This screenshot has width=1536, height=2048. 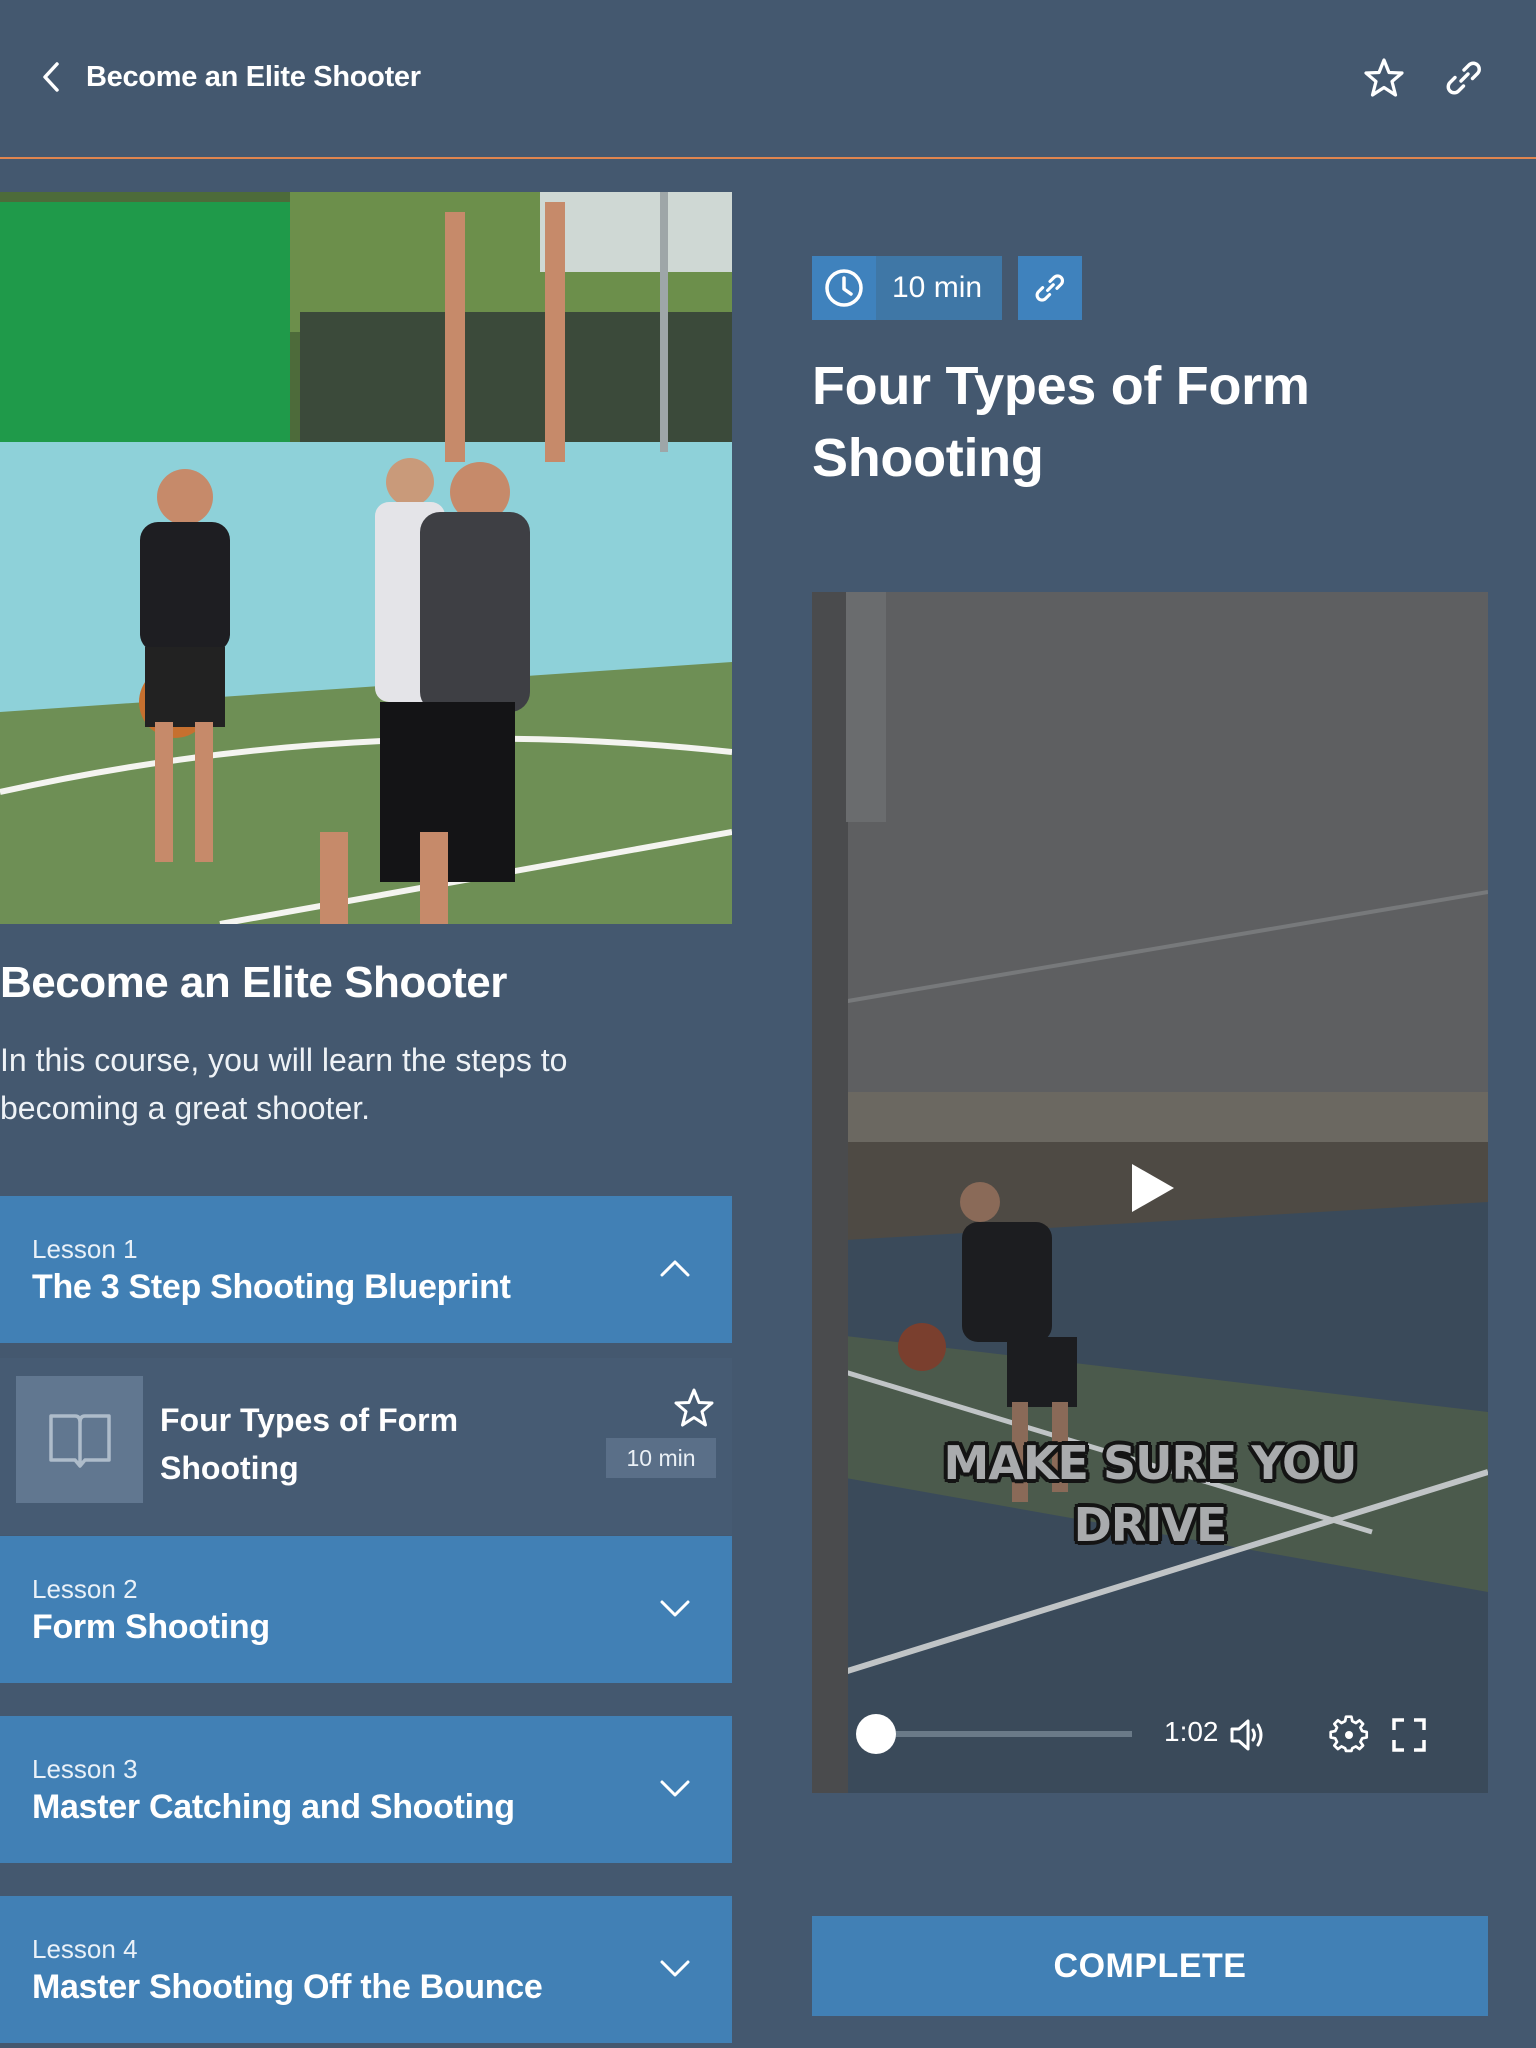 I want to click on favorite-lesson-item-button, so click(x=694, y=1408).